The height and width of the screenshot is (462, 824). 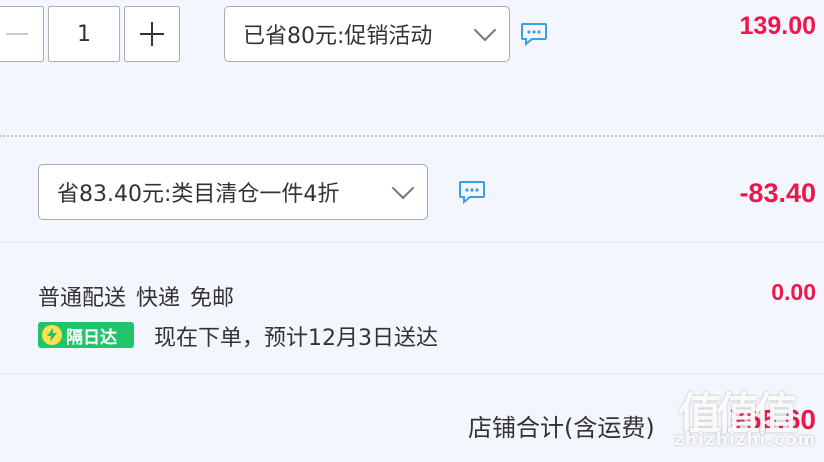 I want to click on watermark-text: zhizhizhi.com, so click(x=745, y=440).